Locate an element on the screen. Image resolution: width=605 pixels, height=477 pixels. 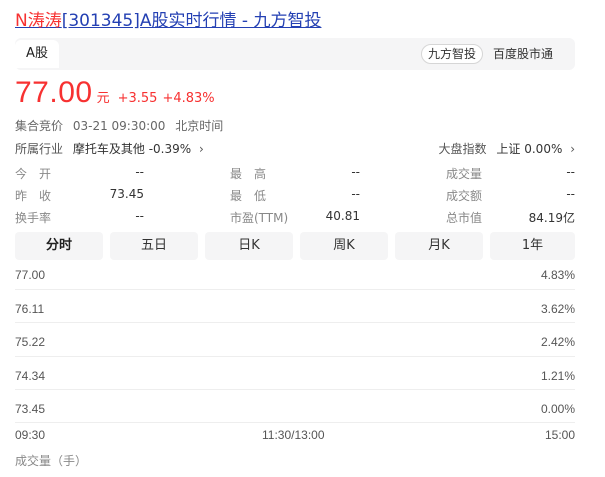
volume-chart-label: 成交量（手） is located at coordinates (51, 461).